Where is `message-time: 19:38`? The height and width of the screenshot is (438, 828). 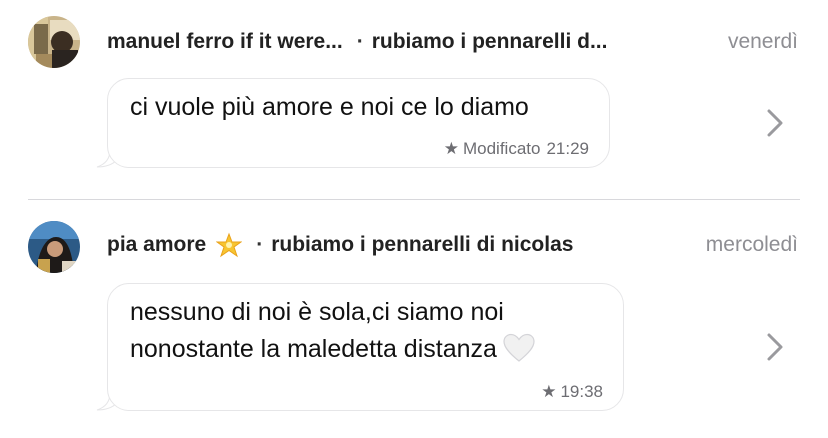
message-time: 19:38 is located at coordinates (581, 391).